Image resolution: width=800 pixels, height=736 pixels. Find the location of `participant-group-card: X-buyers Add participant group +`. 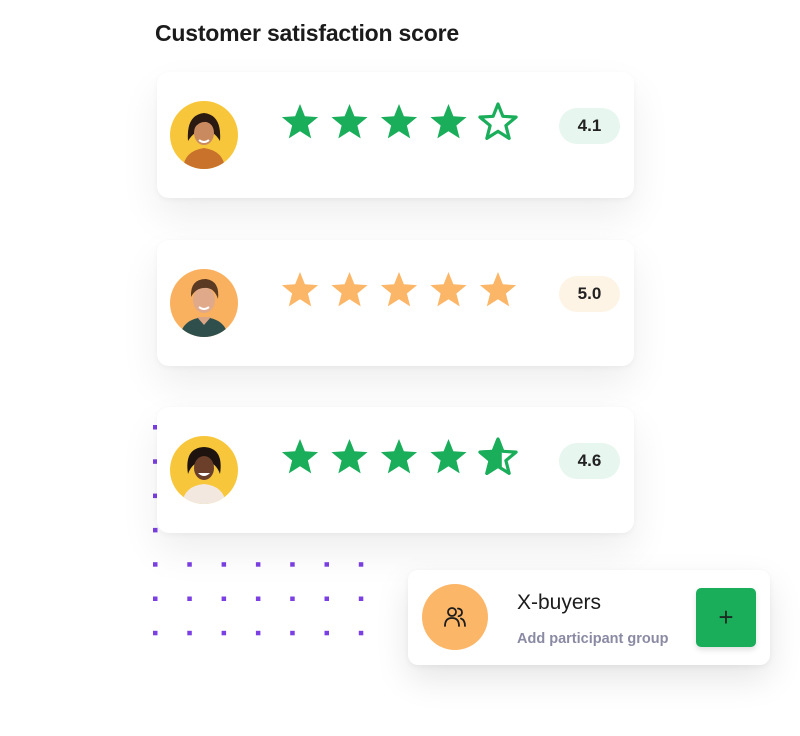

participant-group-card: X-buyers Add participant group + is located at coordinates (589, 617).